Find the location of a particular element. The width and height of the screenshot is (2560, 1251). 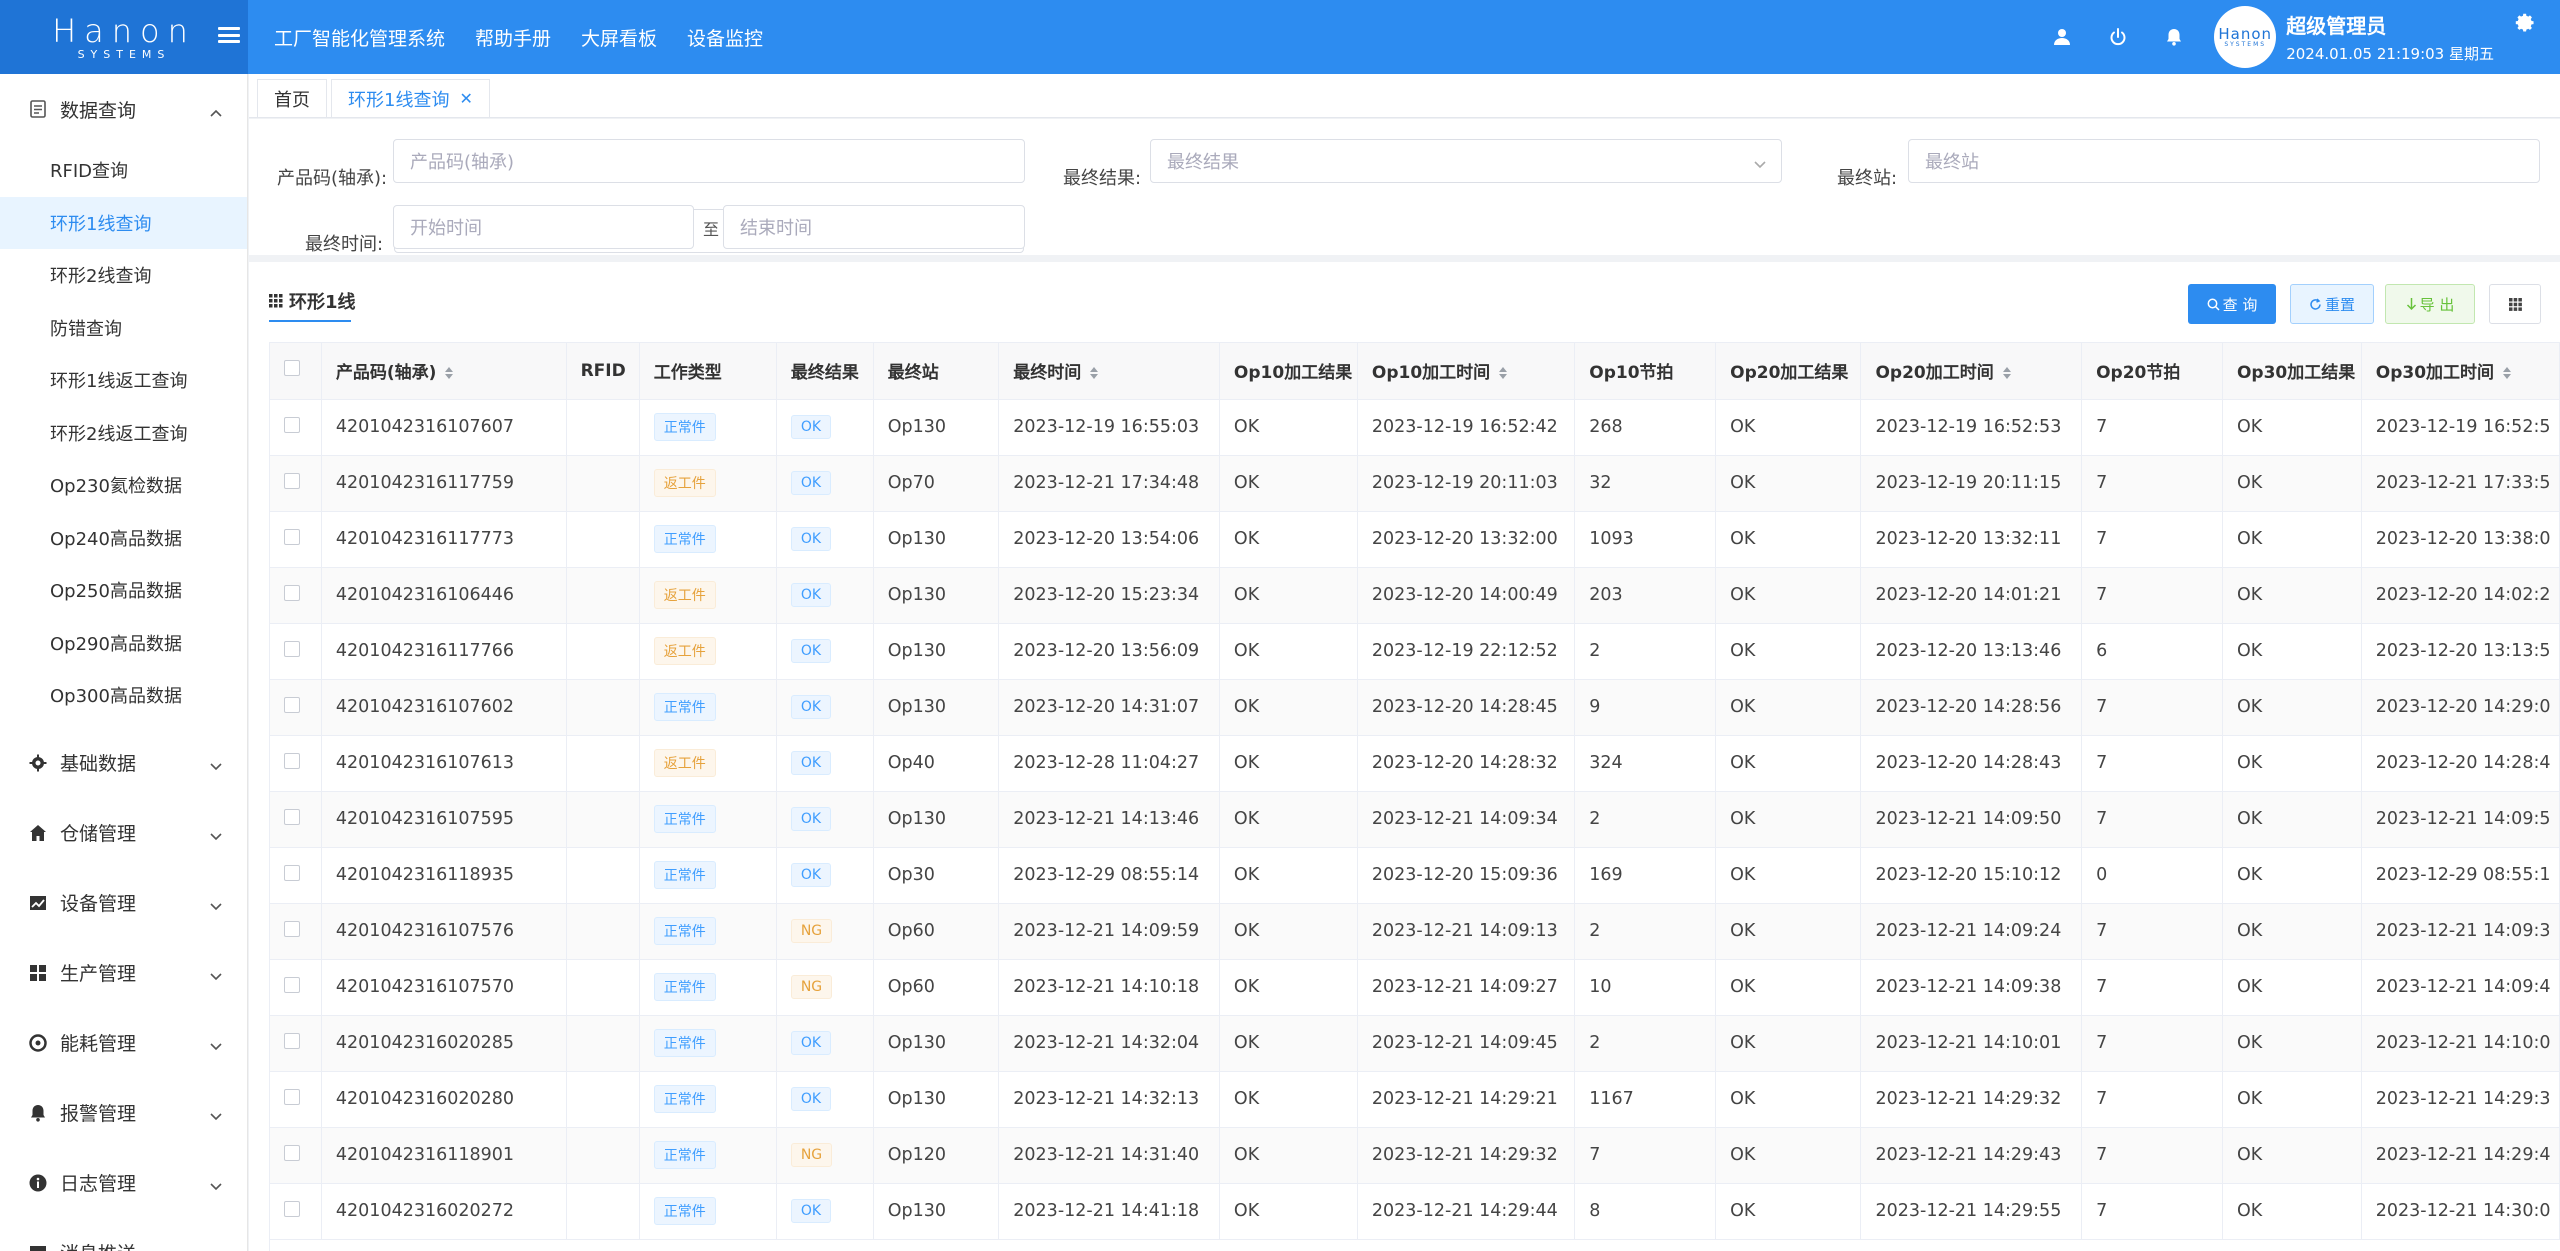

sidebar-item-ring1-query: 环形1线查询 is located at coordinates (123, 222).